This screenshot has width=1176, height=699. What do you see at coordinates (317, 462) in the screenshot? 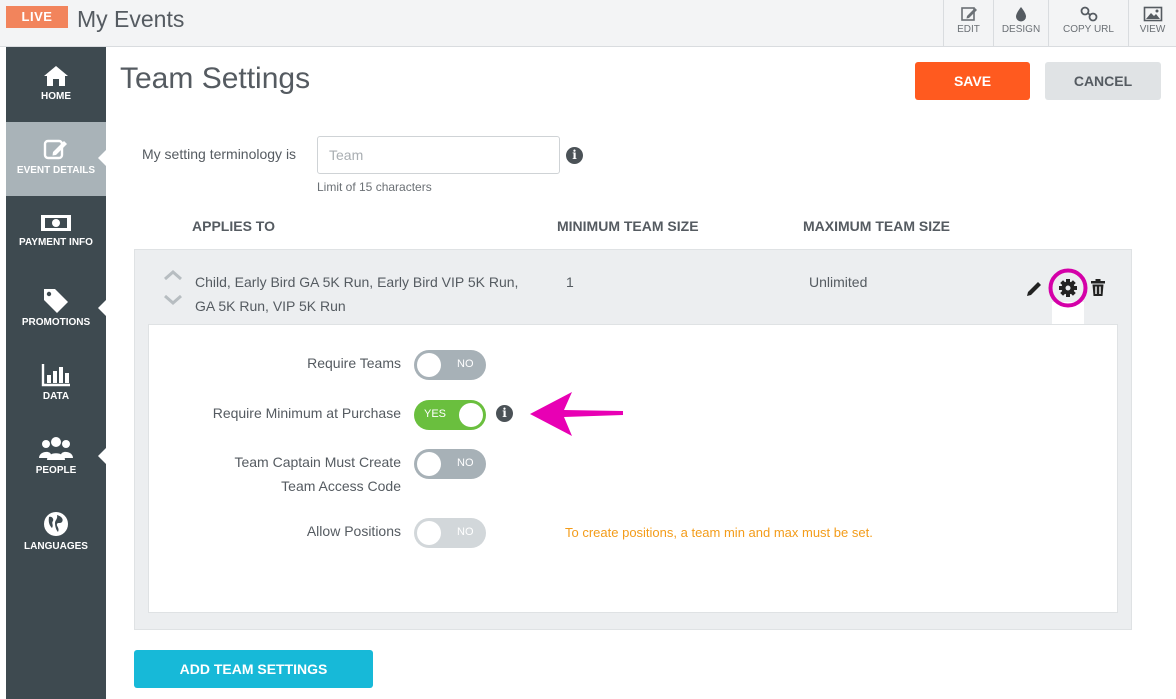
I see `team-captain-label-line-1: Team Captain Must Create` at bounding box center [317, 462].